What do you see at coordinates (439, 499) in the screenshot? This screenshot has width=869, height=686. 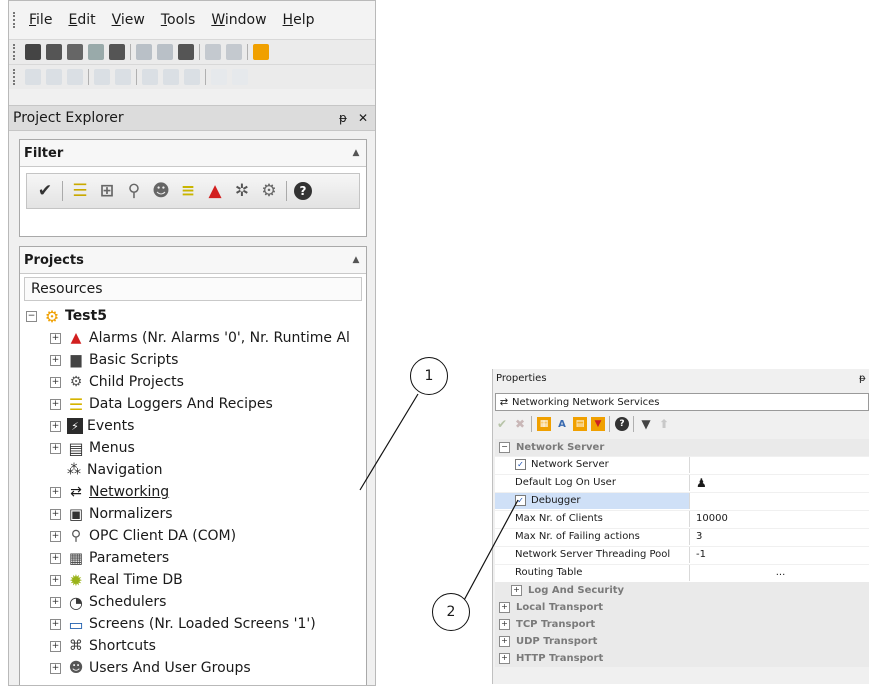 I see `callout-leader-lines` at bounding box center [439, 499].